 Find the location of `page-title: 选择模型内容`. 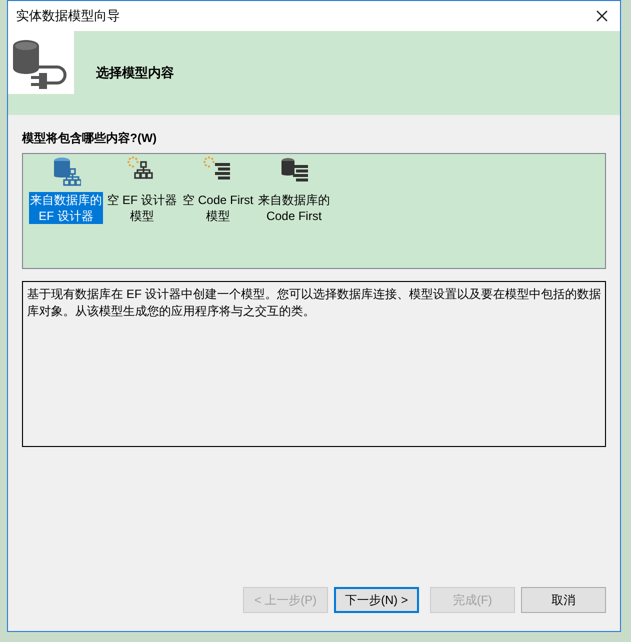

page-title: 选择模型内容 is located at coordinates (135, 73).